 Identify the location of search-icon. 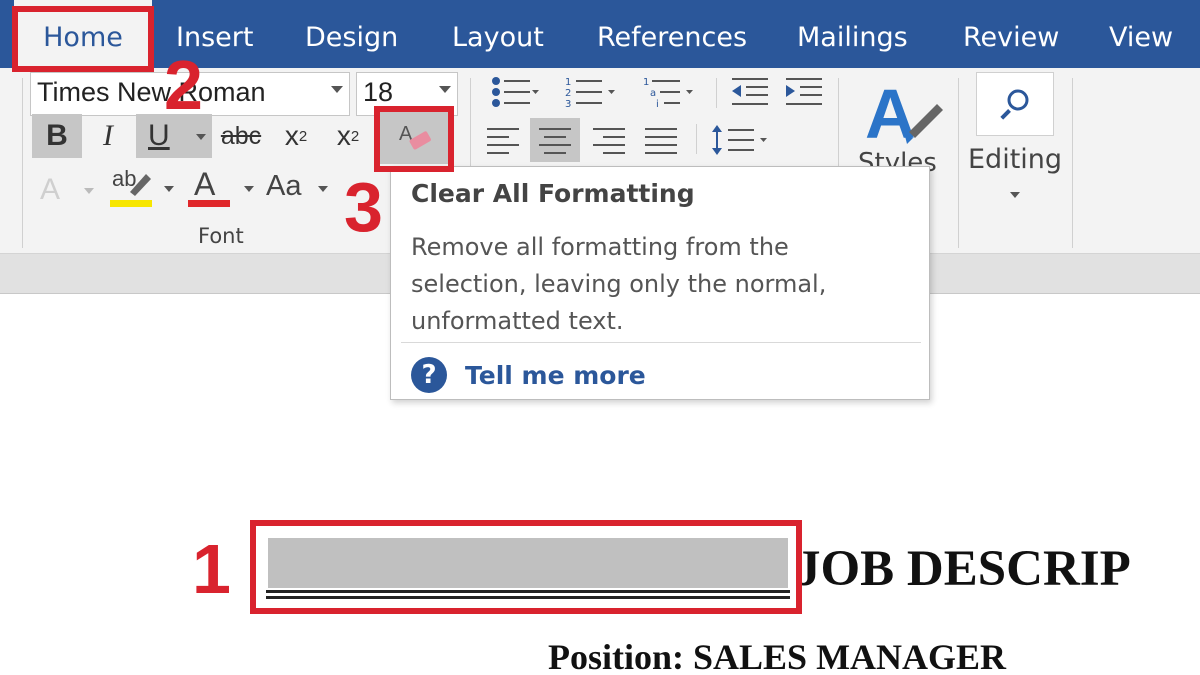
(1014, 104).